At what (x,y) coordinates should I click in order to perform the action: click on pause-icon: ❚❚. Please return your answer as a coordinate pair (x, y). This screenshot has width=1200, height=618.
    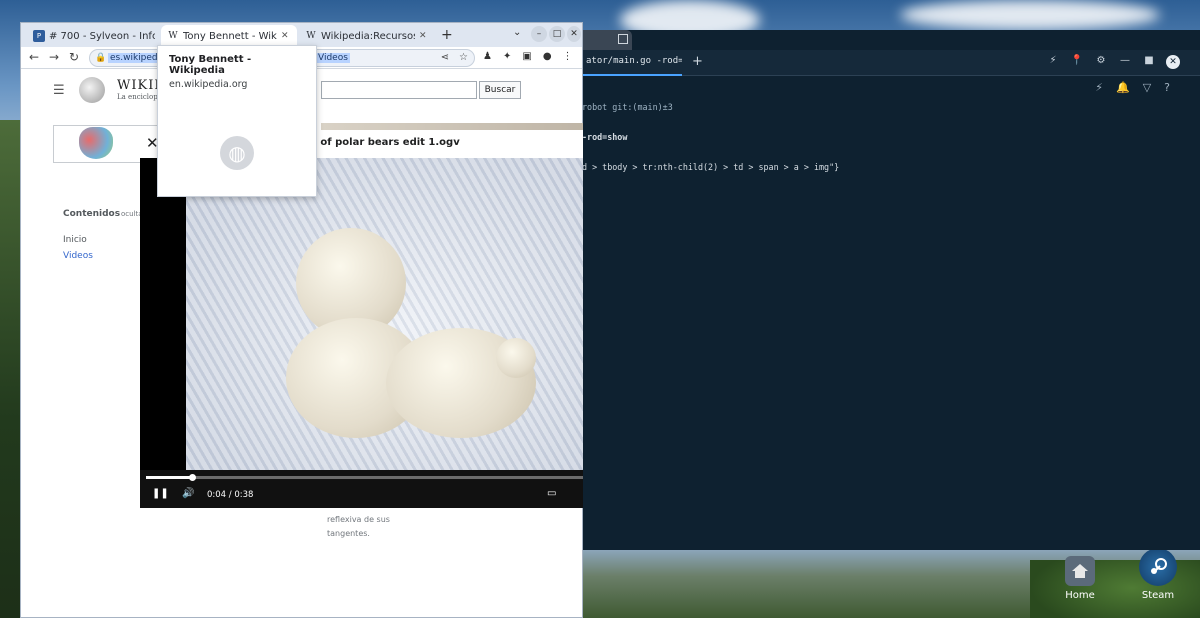
    Looking at the image, I should click on (160, 493).